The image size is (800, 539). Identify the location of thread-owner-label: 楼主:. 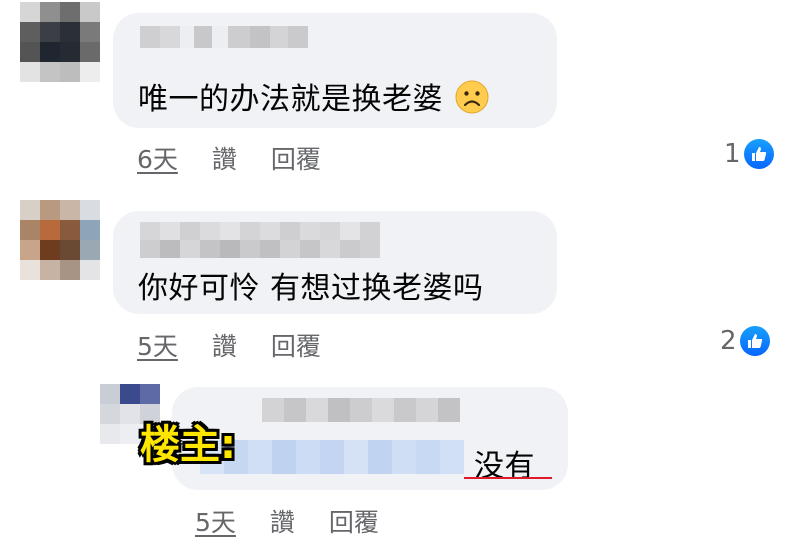
(188, 445).